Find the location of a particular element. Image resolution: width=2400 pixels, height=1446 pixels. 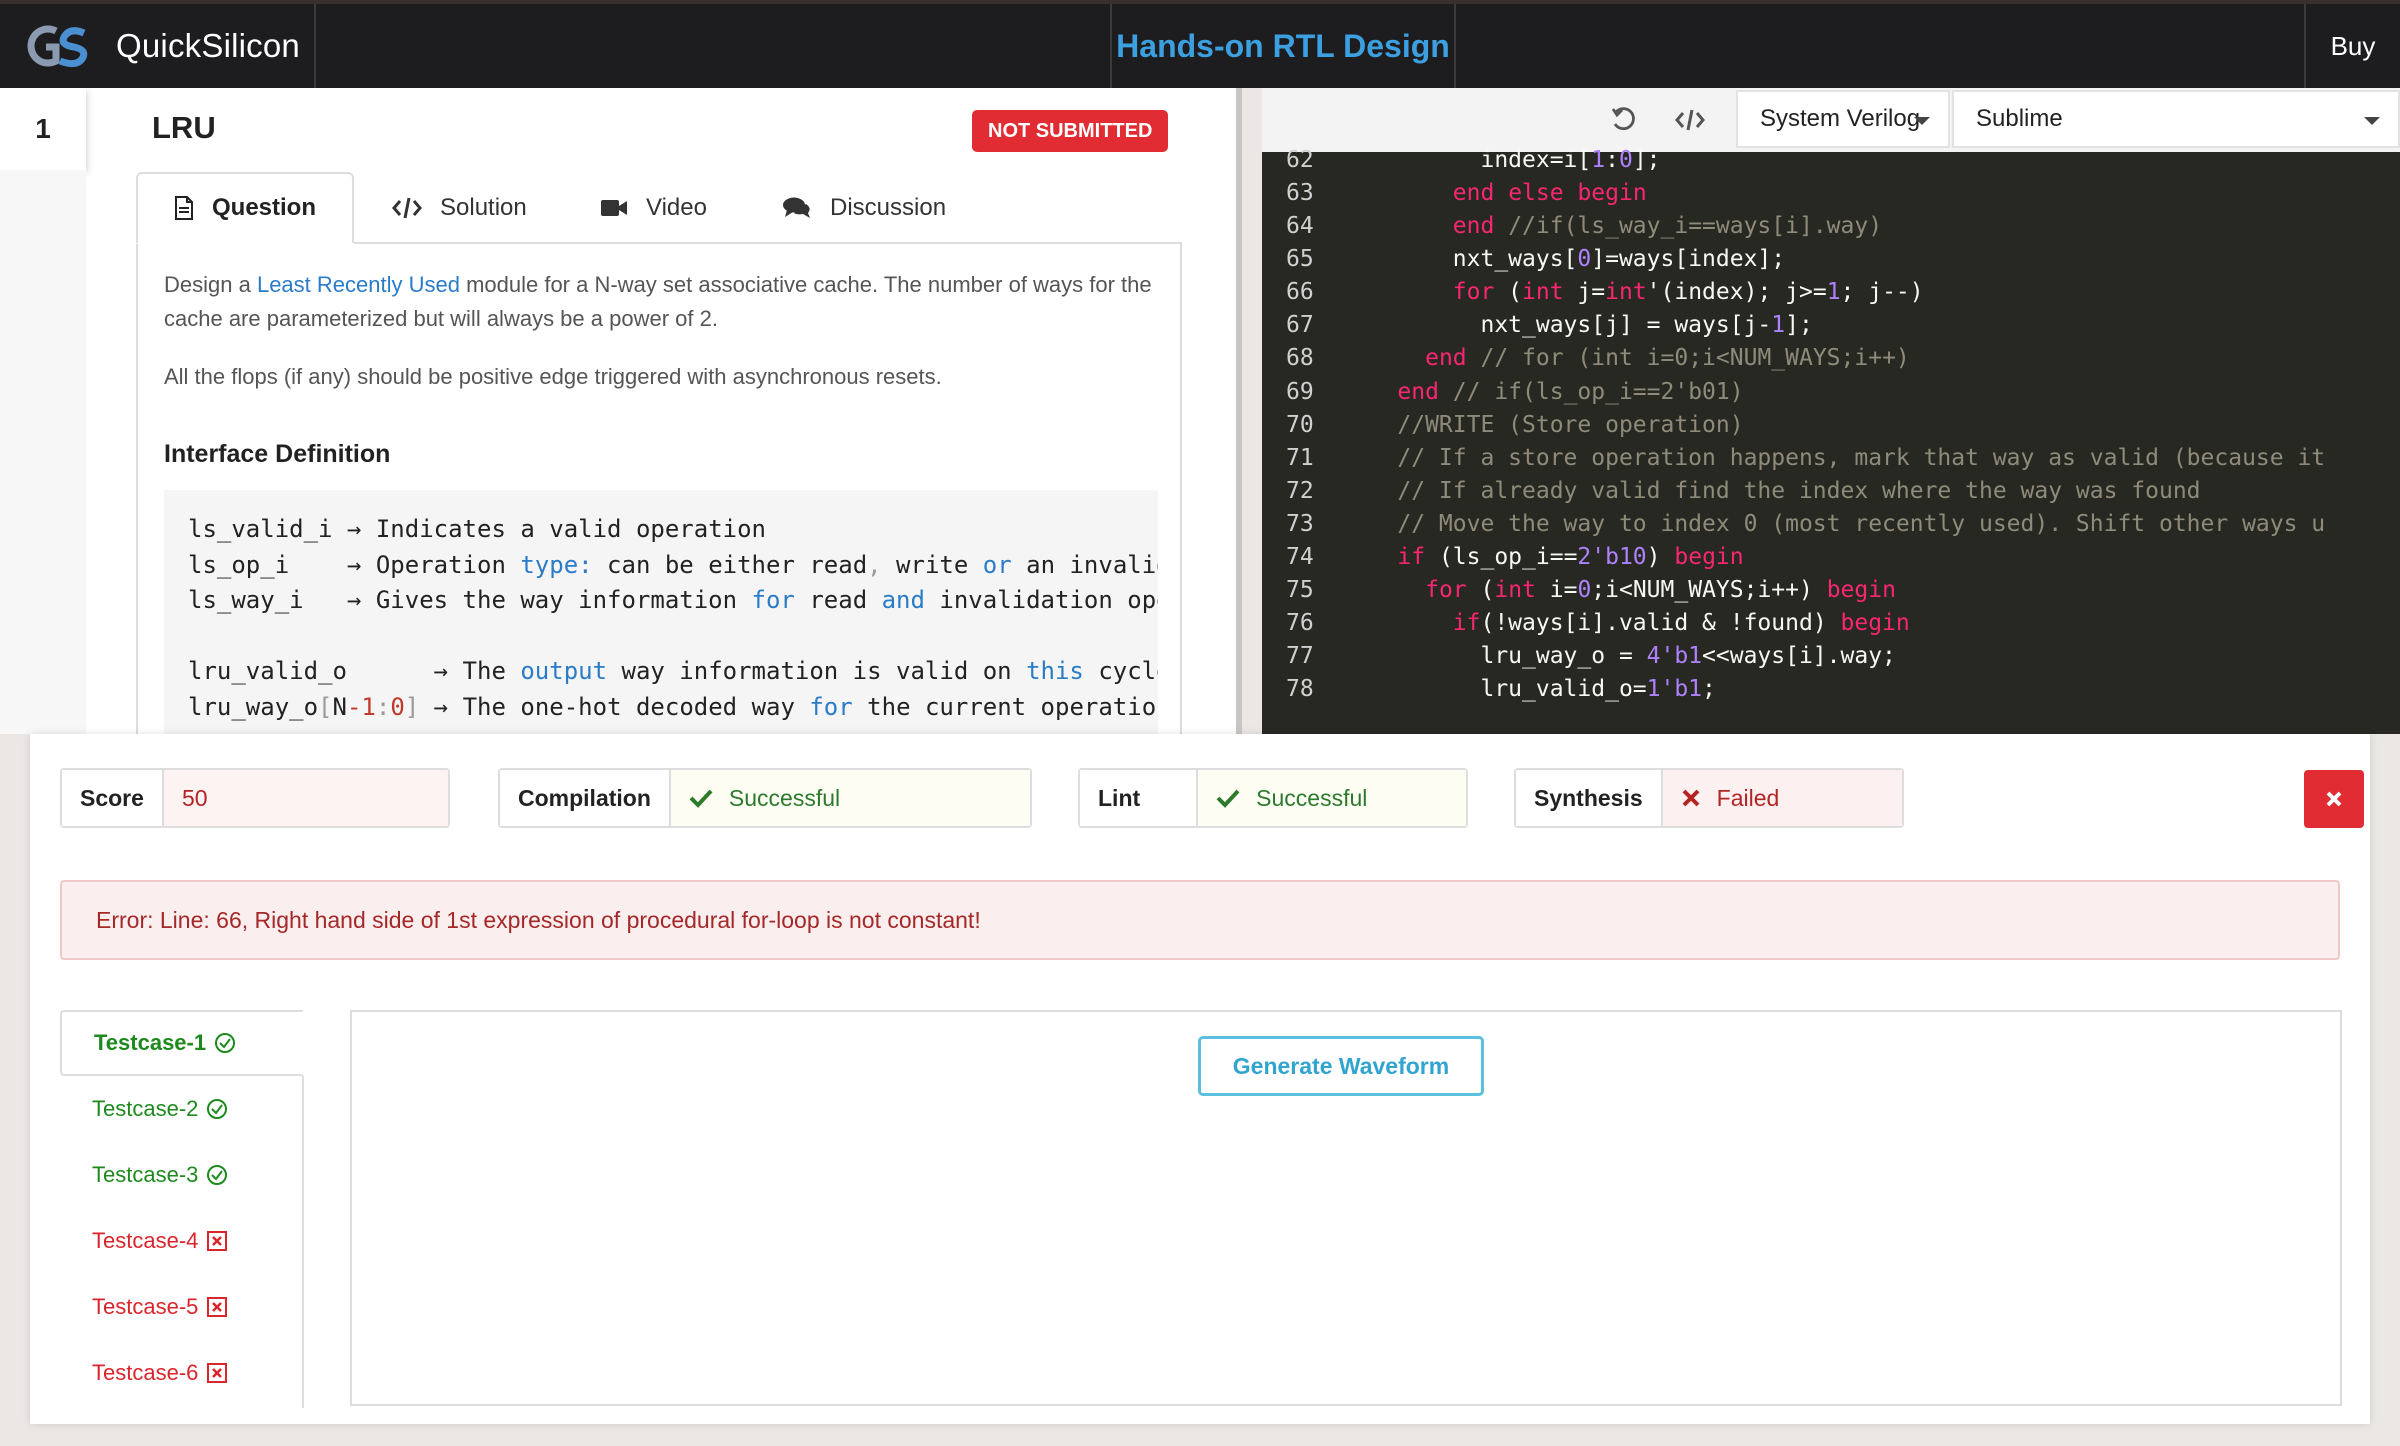

keymap-select: Sublime is located at coordinates (2176, 119).